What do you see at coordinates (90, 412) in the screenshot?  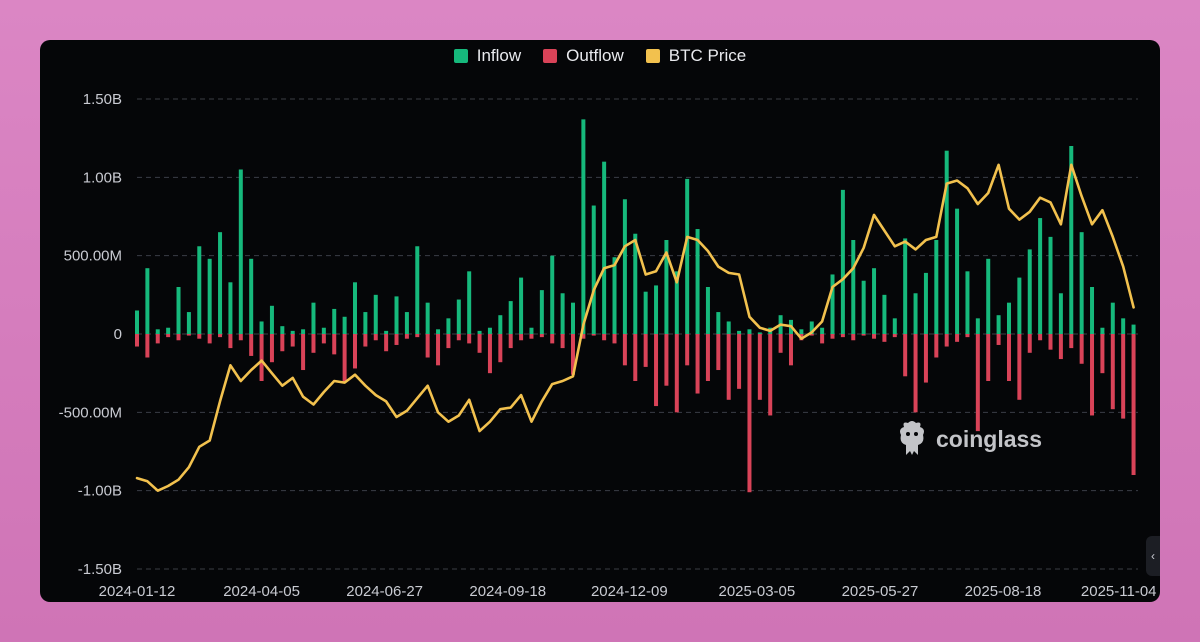 I see `y-tick-label: -500.00M` at bounding box center [90, 412].